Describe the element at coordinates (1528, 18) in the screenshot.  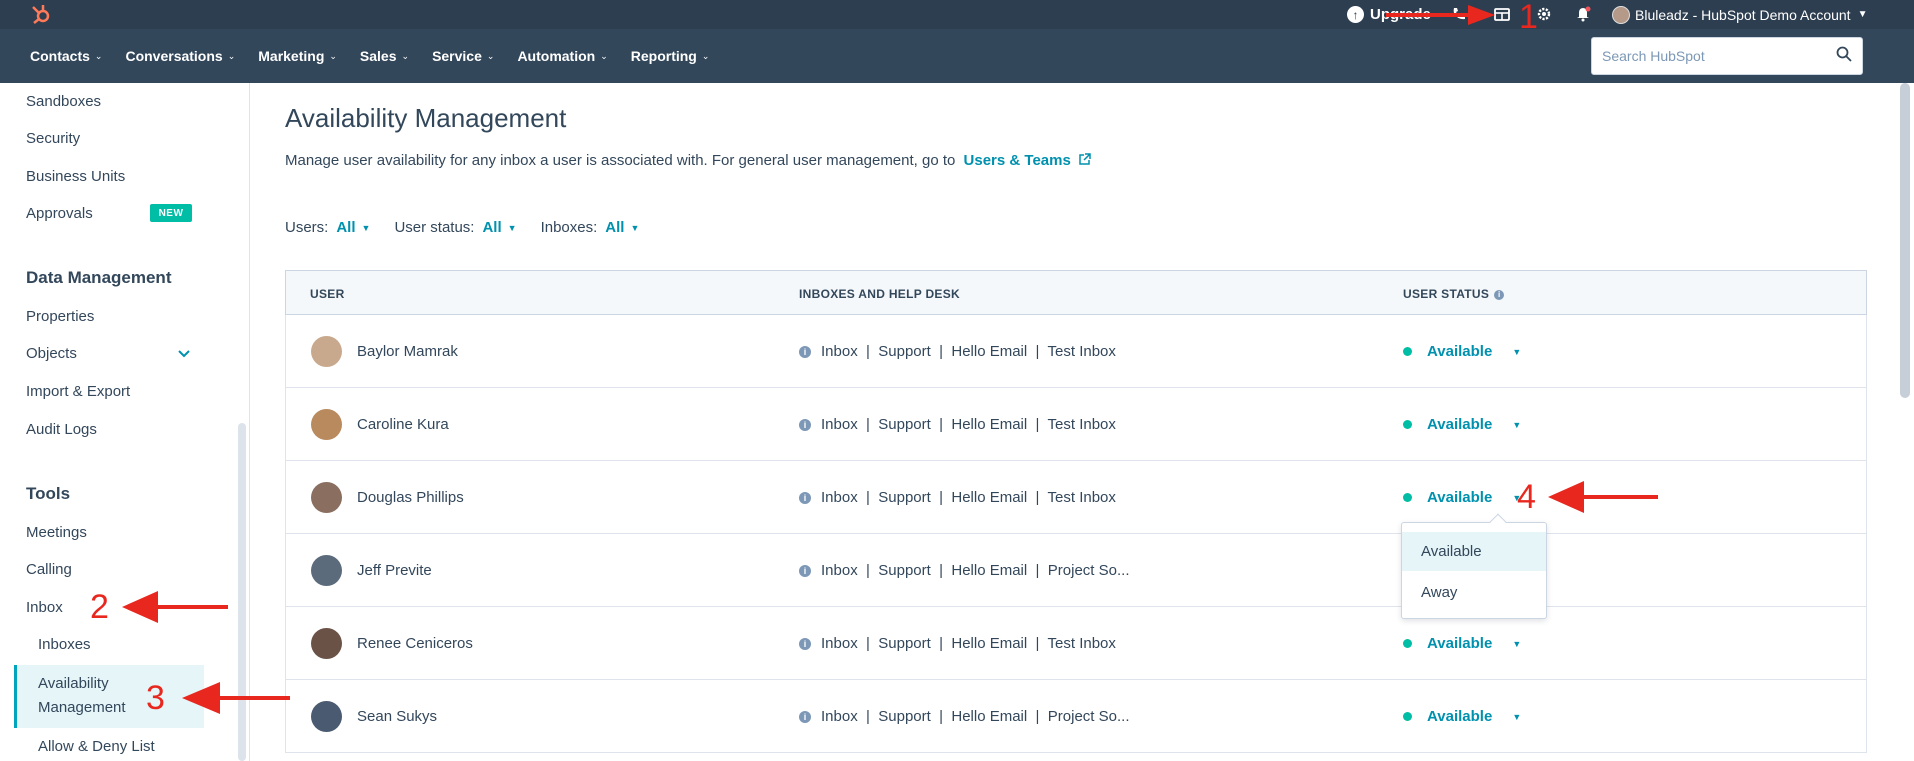
I see `annotation-number-1: 1` at that location.